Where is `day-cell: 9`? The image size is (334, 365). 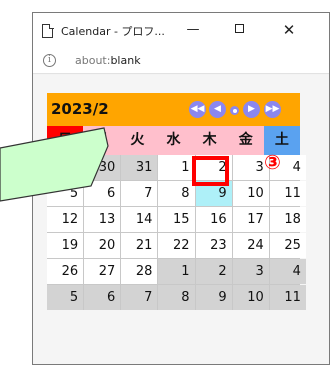 day-cell: 9 is located at coordinates (213, 297).